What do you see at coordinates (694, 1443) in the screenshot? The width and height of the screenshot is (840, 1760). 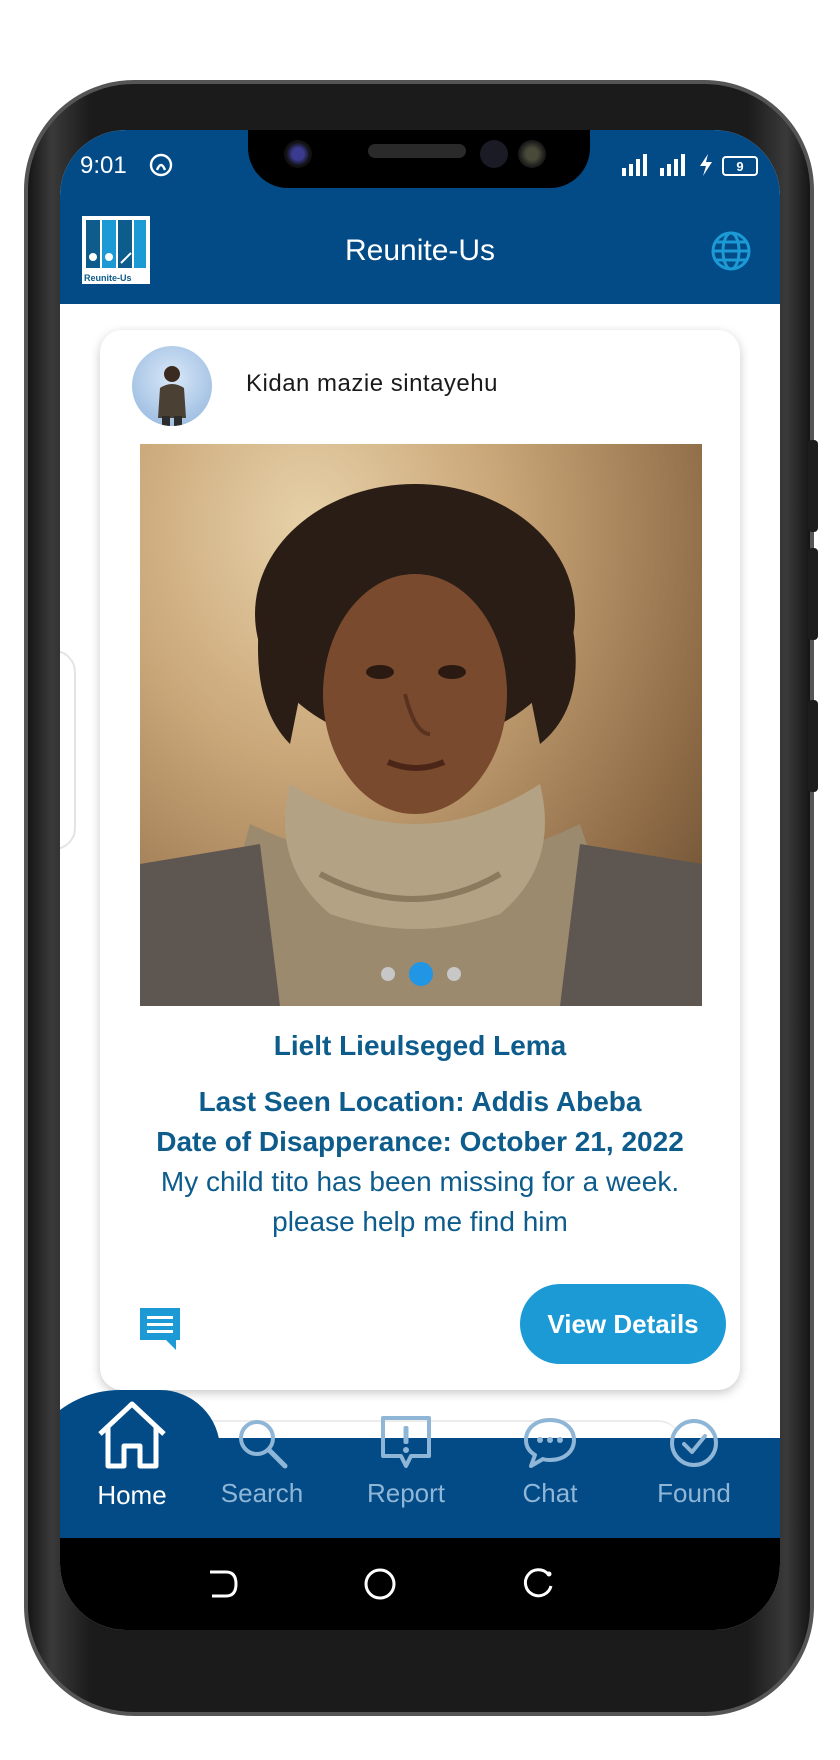 I see `found-icon` at bounding box center [694, 1443].